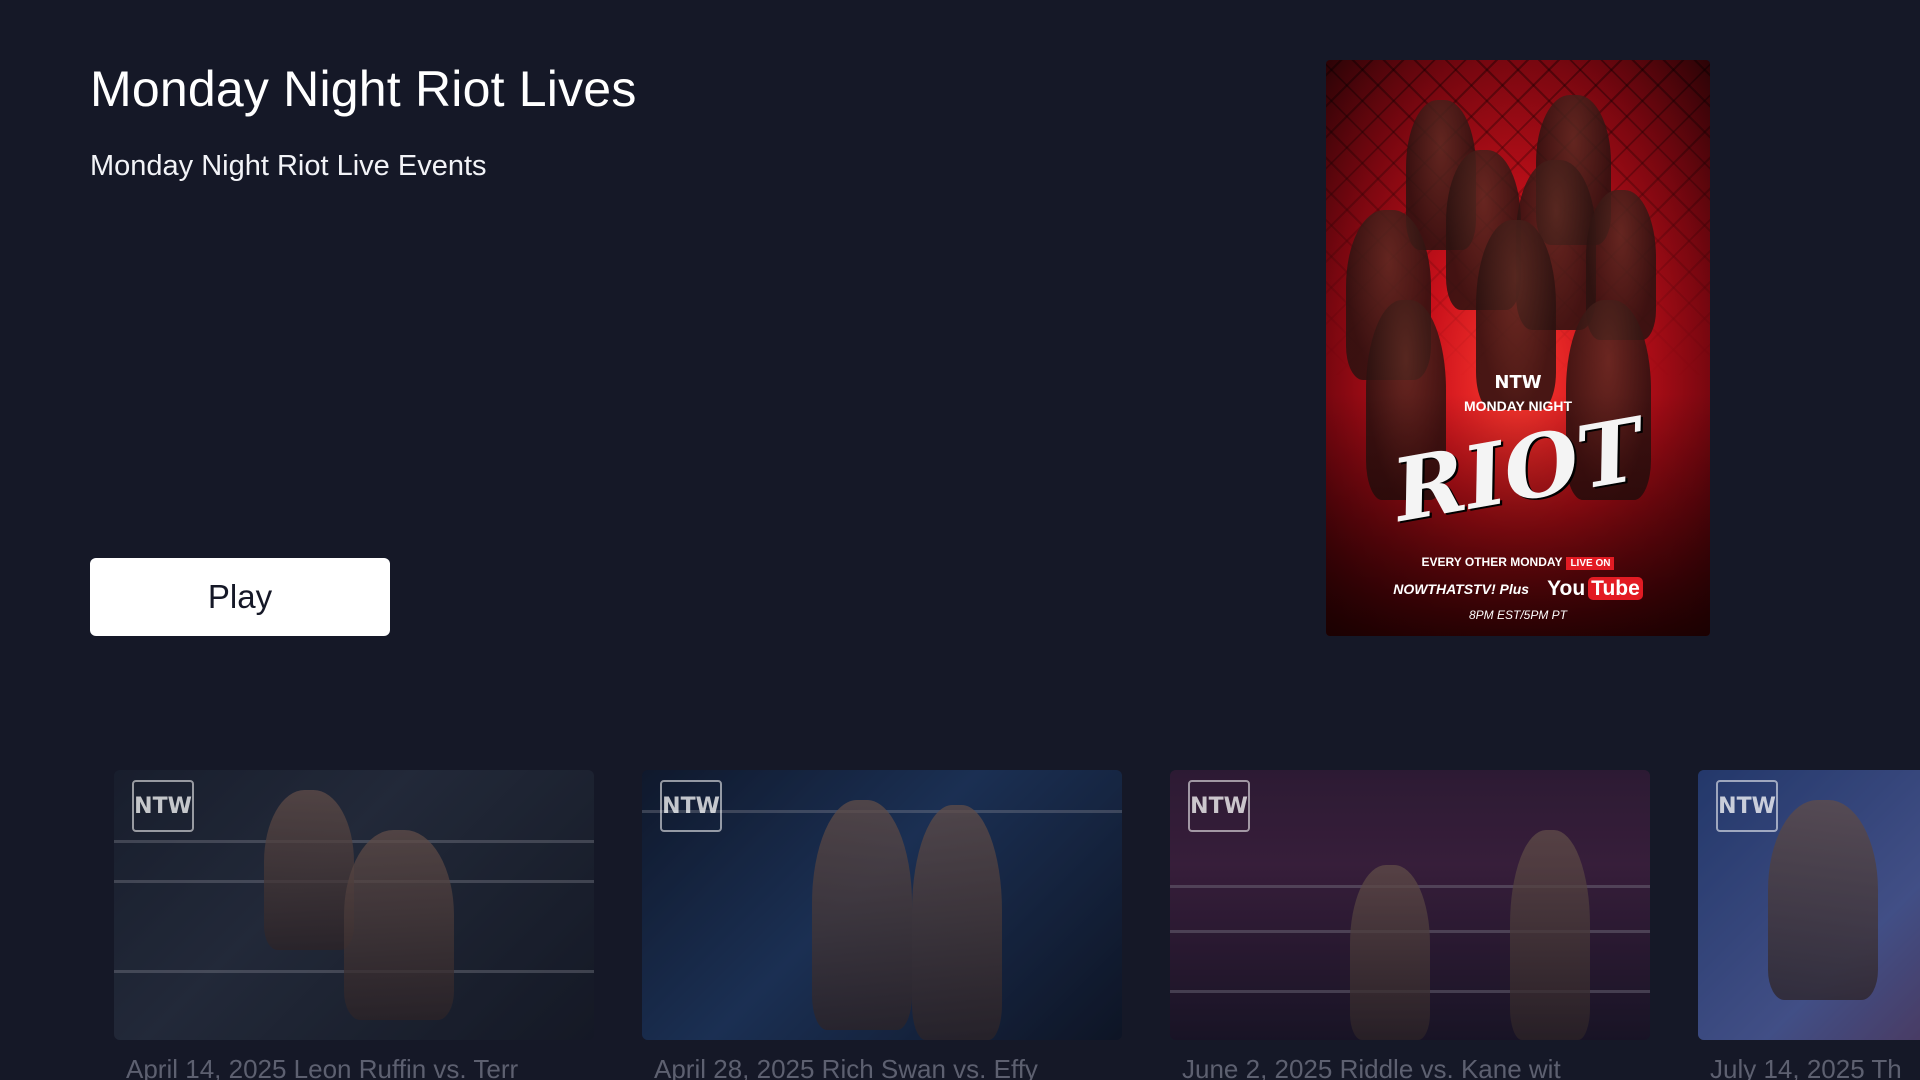 This screenshot has height=1080, width=1920. I want to click on live-badge: LIVE ON, so click(1590, 563).